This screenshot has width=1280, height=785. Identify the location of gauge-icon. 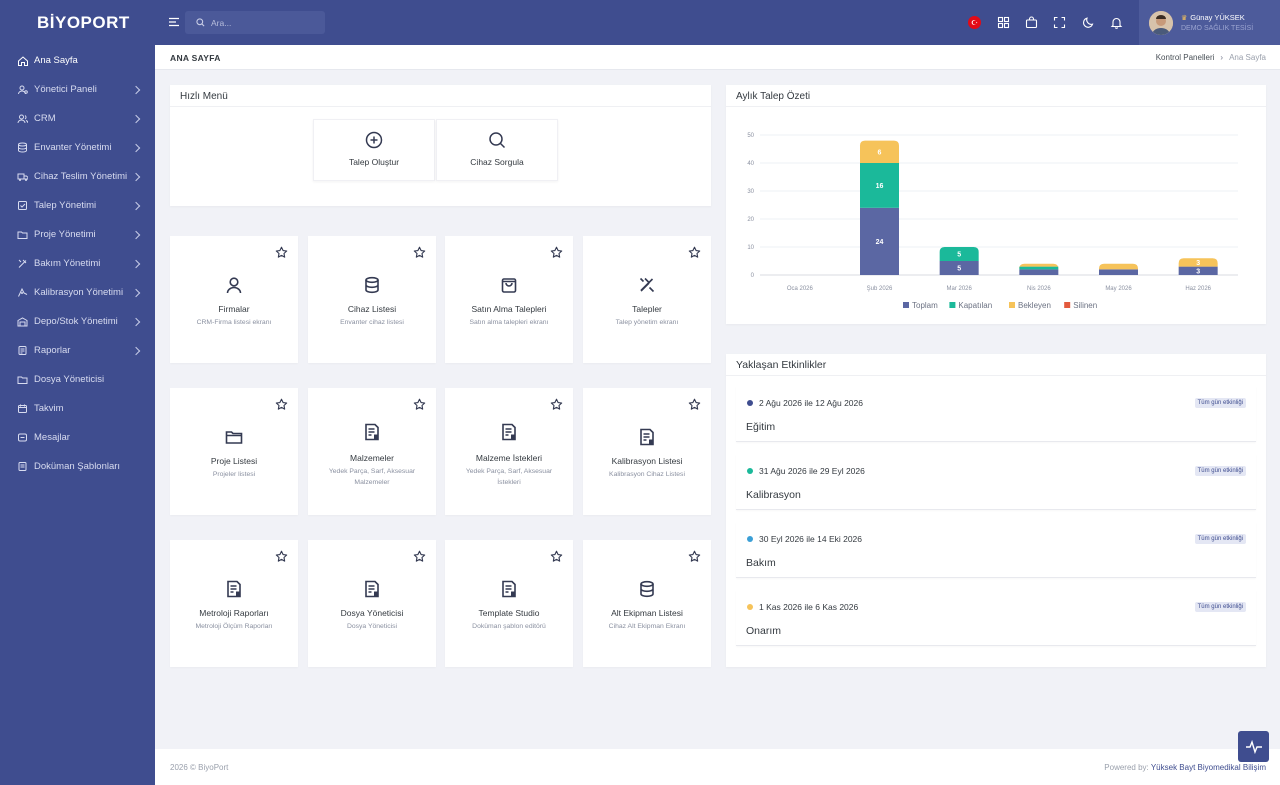
(22, 292).